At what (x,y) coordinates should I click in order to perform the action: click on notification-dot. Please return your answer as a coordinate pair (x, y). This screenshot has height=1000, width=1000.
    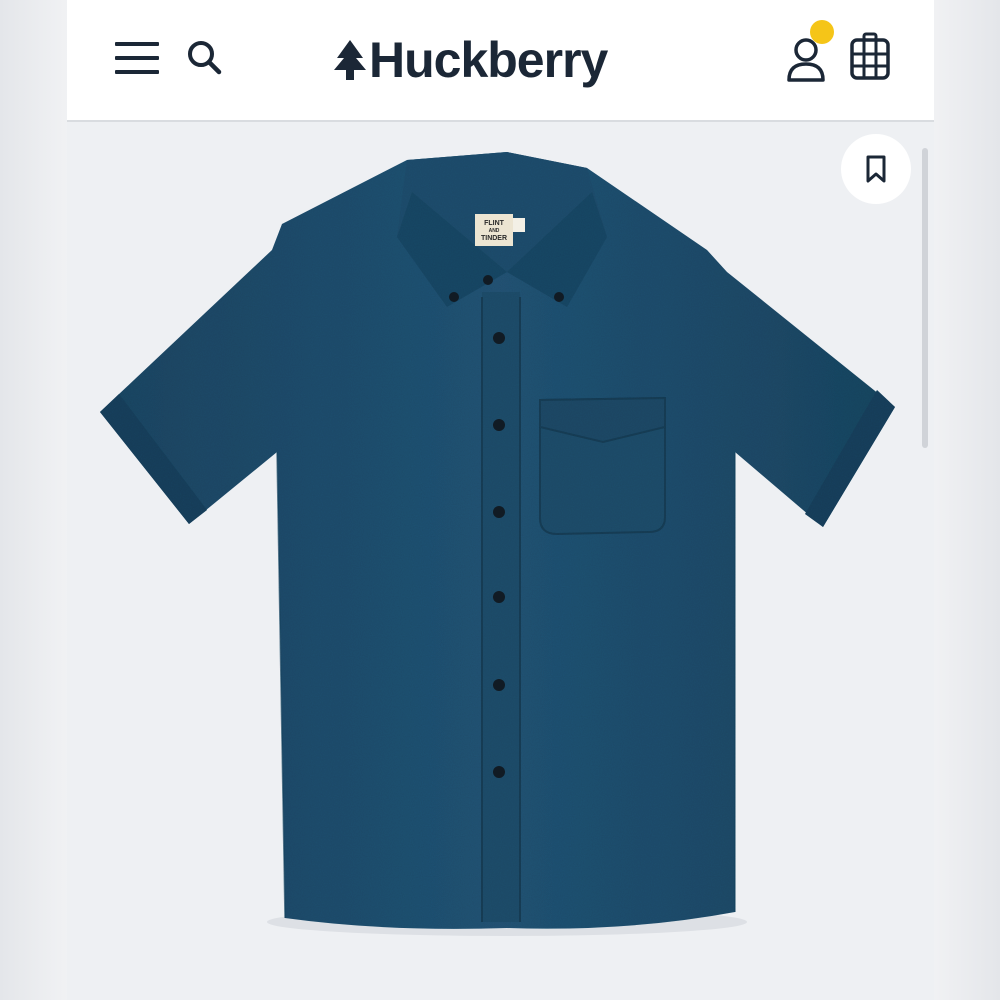
    Looking at the image, I should click on (822, 32).